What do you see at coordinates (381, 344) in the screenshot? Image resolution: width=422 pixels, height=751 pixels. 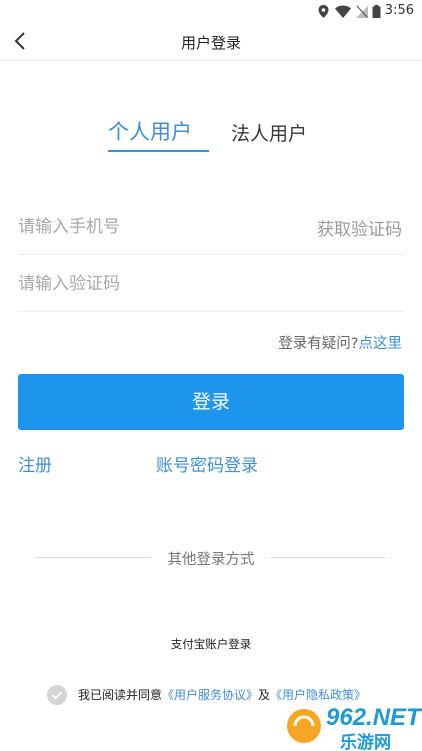 I see `help-link: 点这里` at bounding box center [381, 344].